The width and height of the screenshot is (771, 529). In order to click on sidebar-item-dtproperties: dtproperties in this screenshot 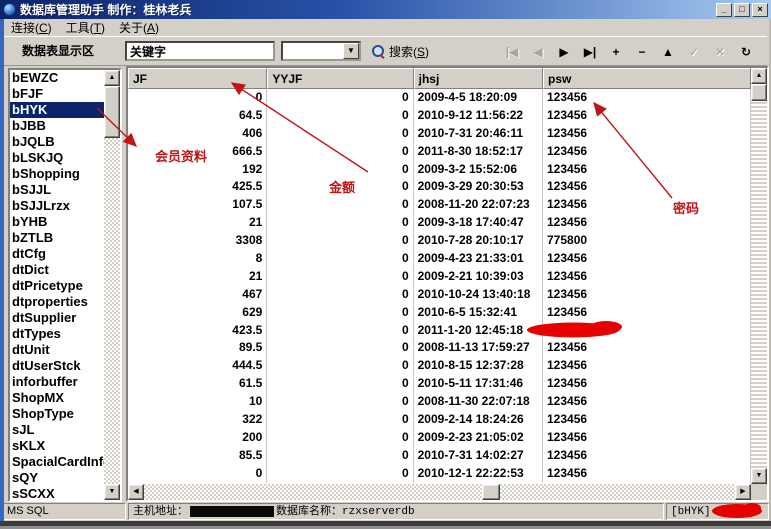, I will do `click(57, 302)`.